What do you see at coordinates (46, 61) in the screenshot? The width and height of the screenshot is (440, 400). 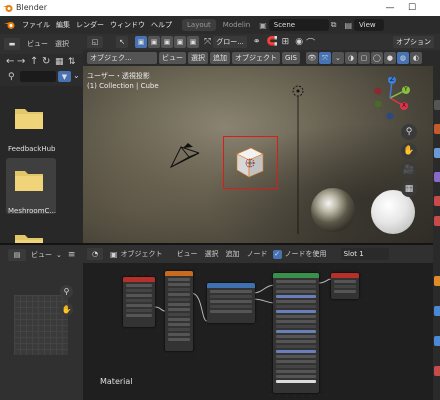 I see `refresh-icon: ↻` at bounding box center [46, 61].